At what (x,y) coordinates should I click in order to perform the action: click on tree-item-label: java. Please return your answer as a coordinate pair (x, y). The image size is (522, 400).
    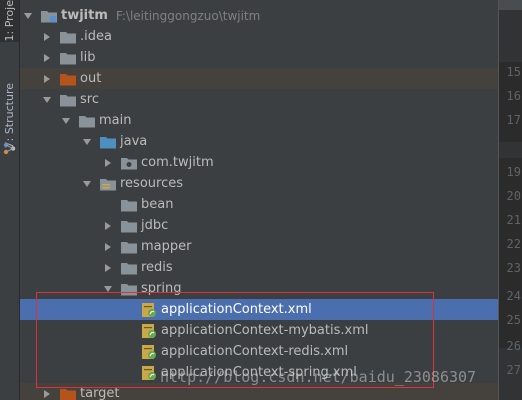
    Looking at the image, I should click on (134, 141).